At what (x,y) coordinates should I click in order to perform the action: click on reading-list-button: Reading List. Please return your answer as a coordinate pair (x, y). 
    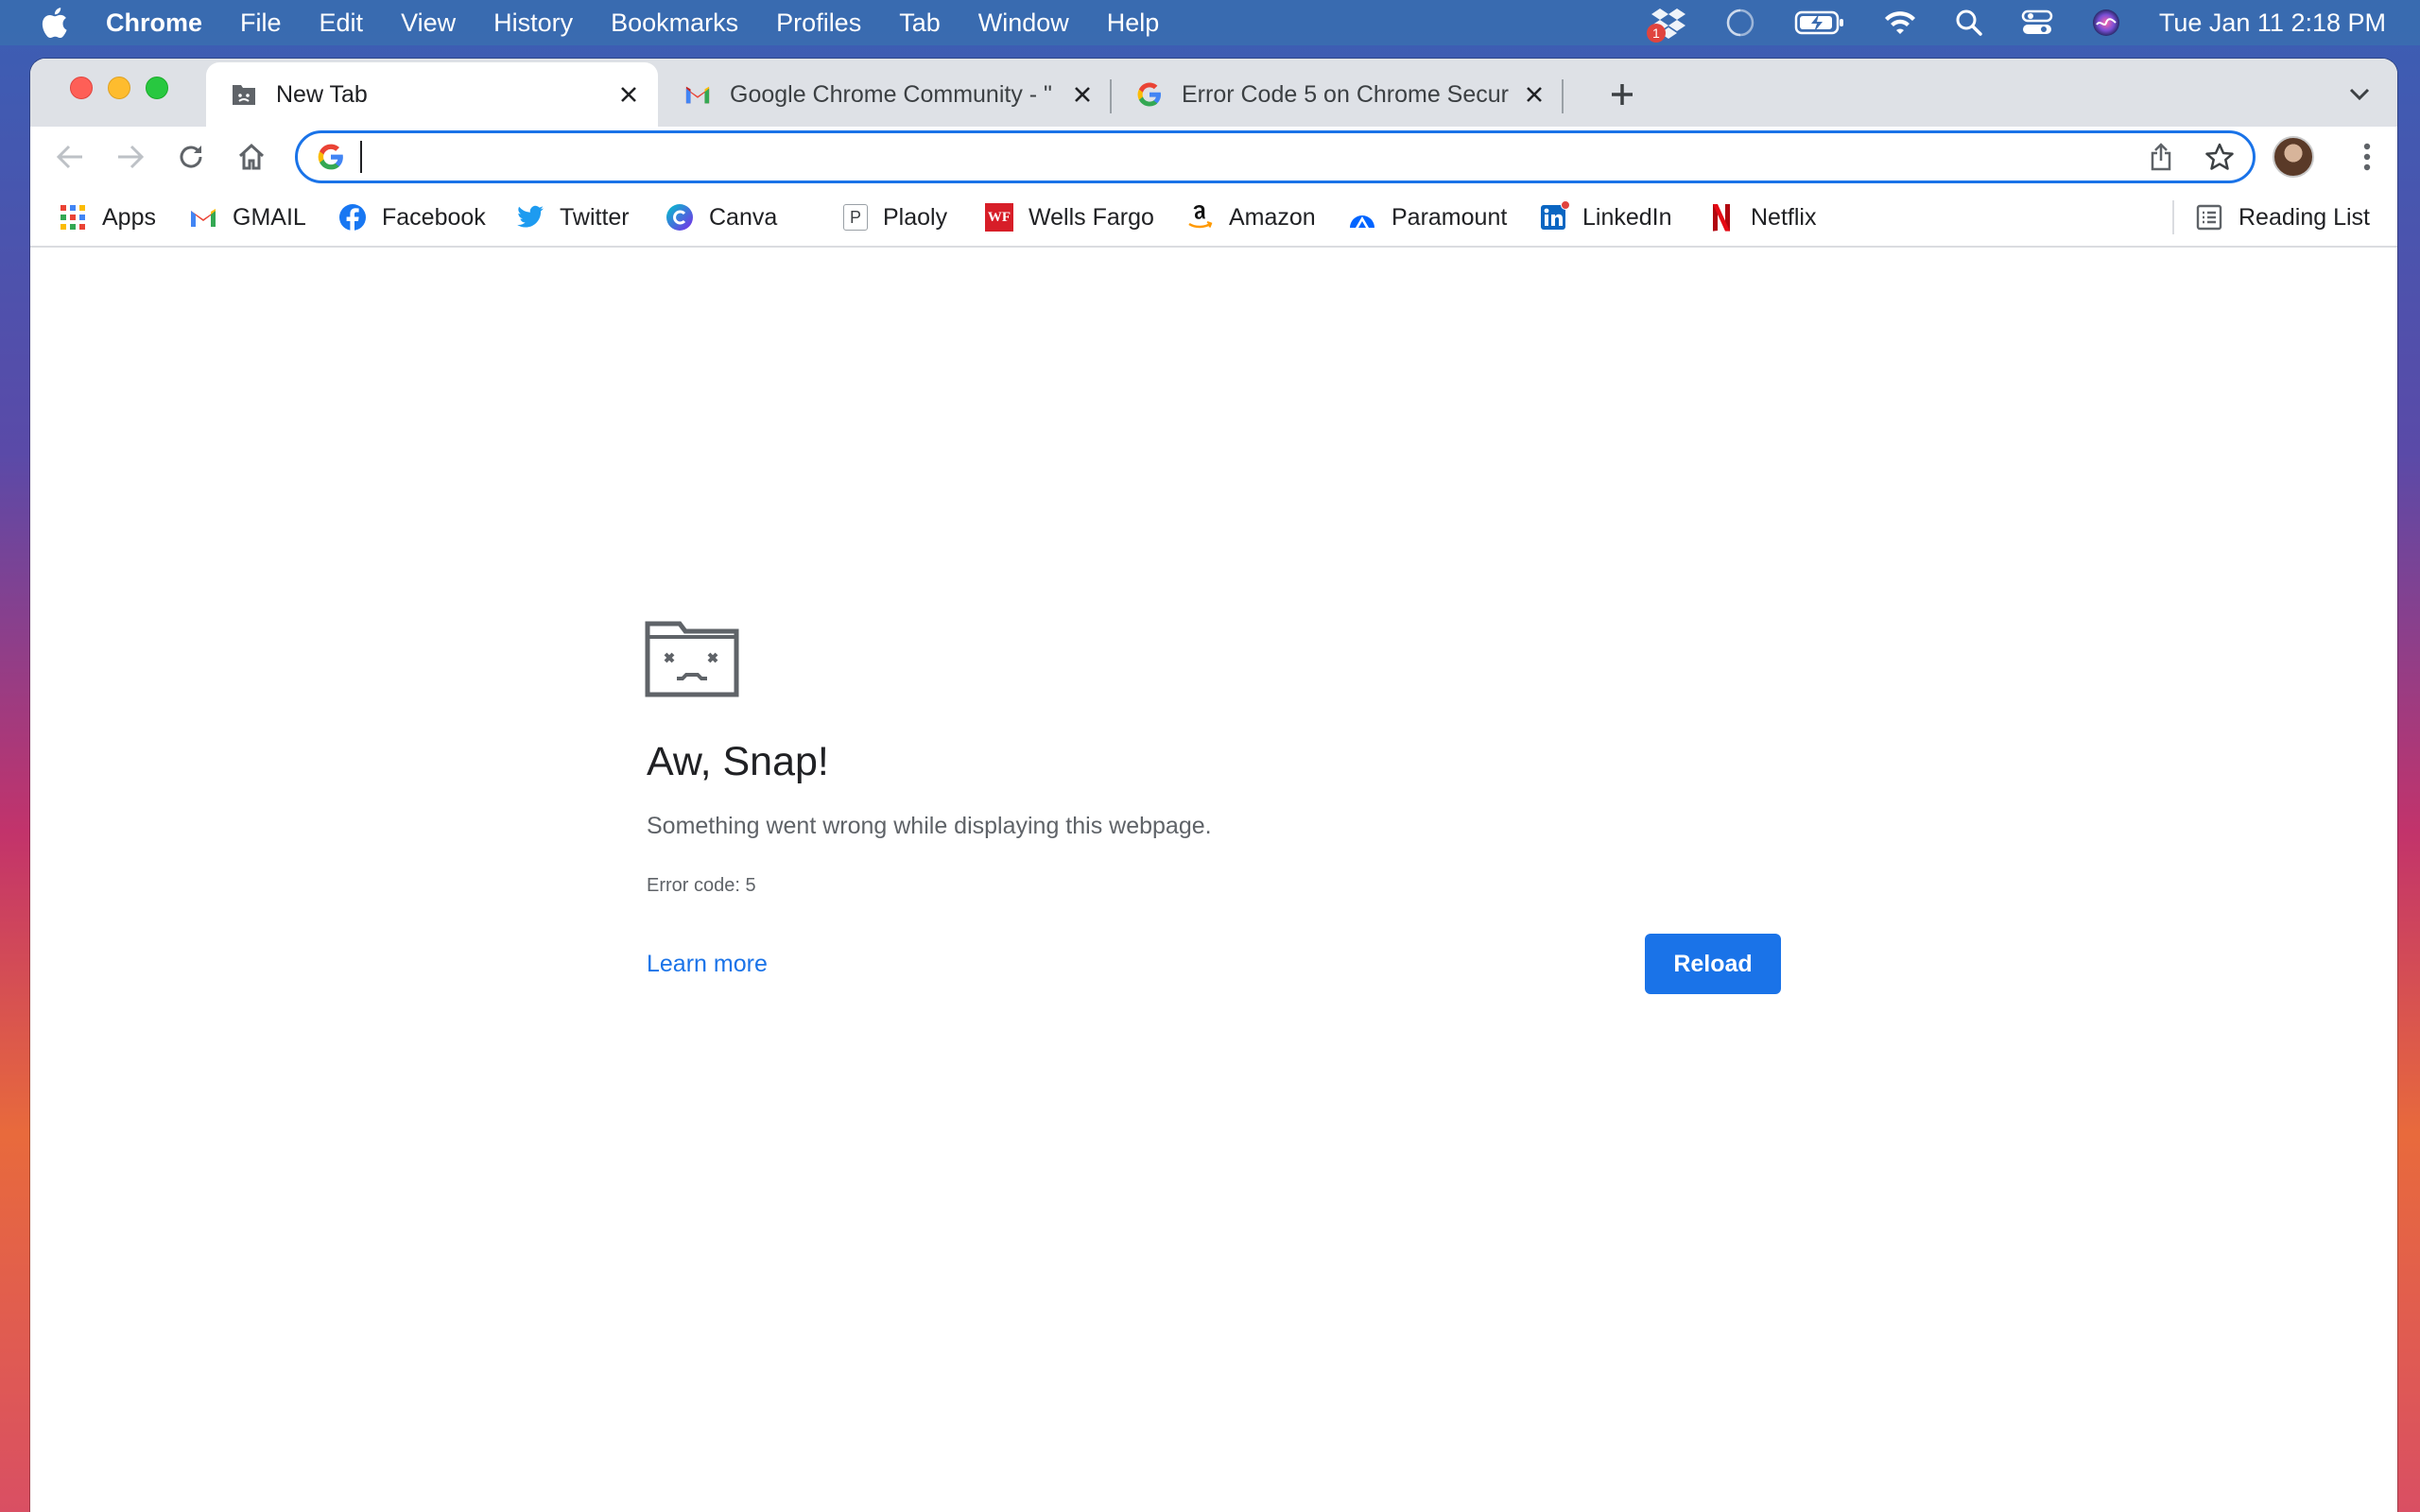
    Looking at the image, I should click on (2282, 217).